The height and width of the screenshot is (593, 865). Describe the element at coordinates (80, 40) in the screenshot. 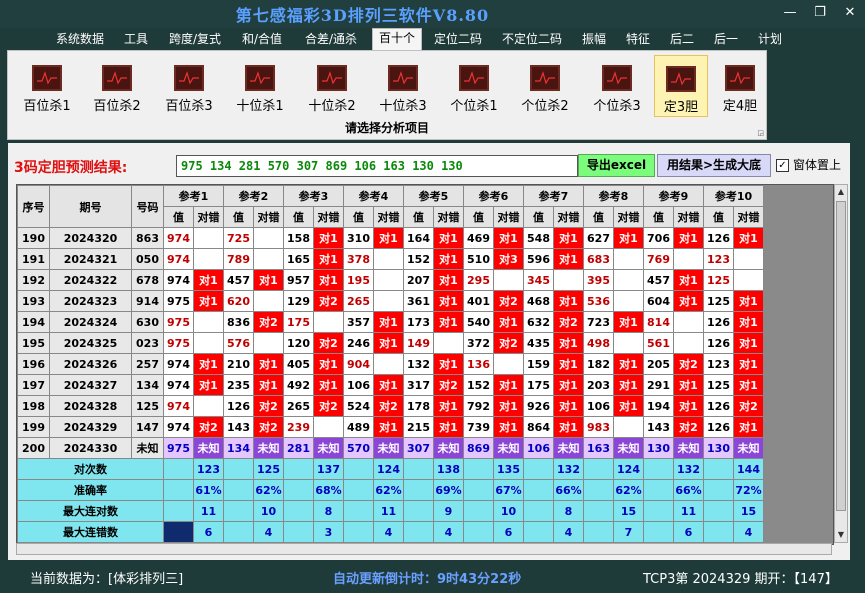

I see `menu-item-system-data: 系统数据` at that location.